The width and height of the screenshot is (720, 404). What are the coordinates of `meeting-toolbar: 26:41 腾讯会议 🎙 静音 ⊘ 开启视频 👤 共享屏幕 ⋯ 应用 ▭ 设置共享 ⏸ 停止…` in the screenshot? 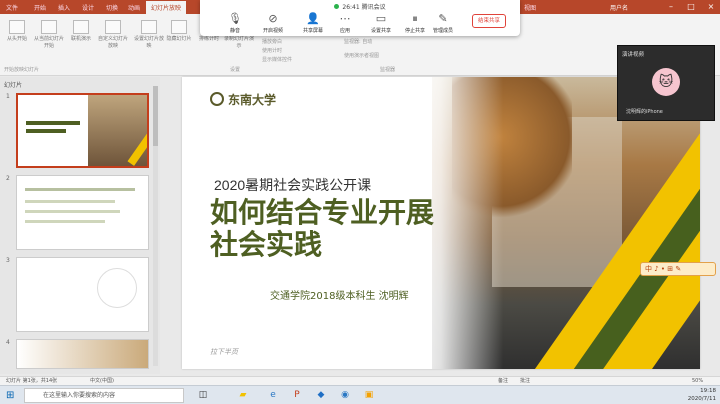 It's located at (360, 18).